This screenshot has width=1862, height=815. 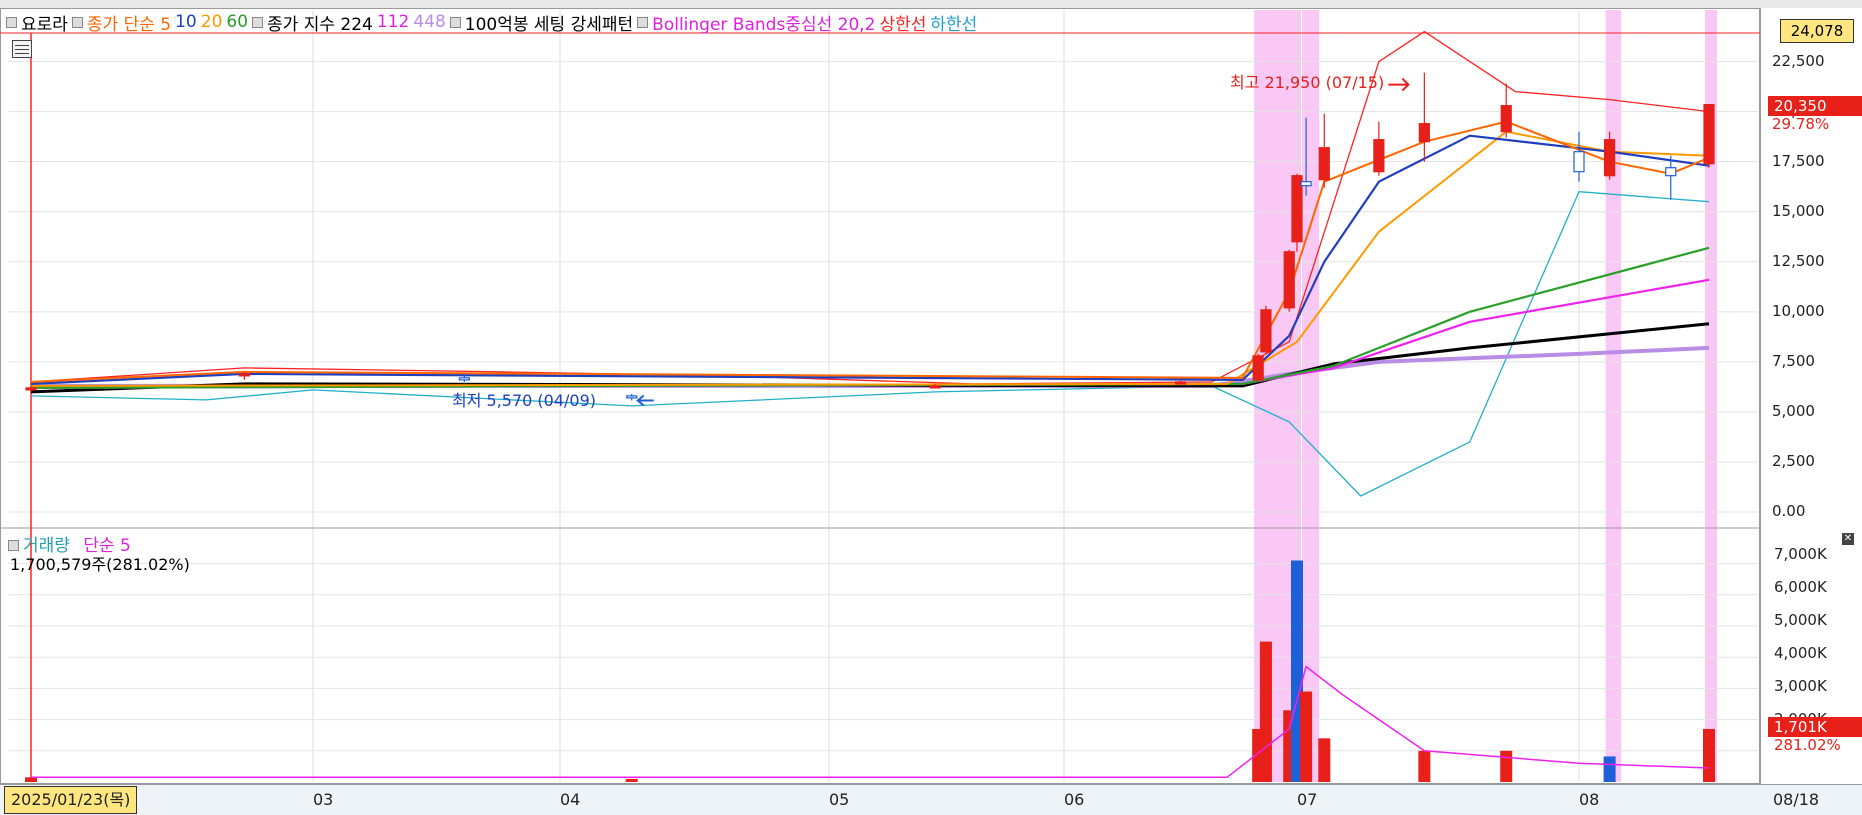 I want to click on volume-tick: 4,000K, so click(x=1800, y=653).